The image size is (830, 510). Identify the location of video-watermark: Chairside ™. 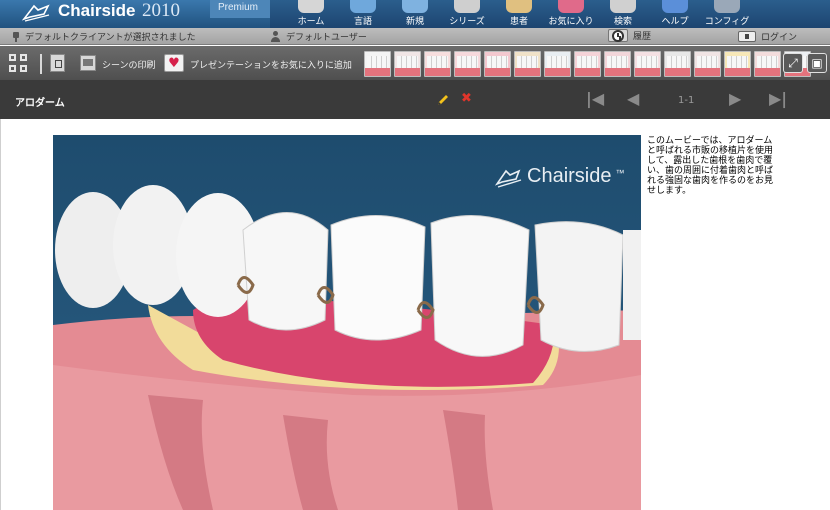
(559, 176).